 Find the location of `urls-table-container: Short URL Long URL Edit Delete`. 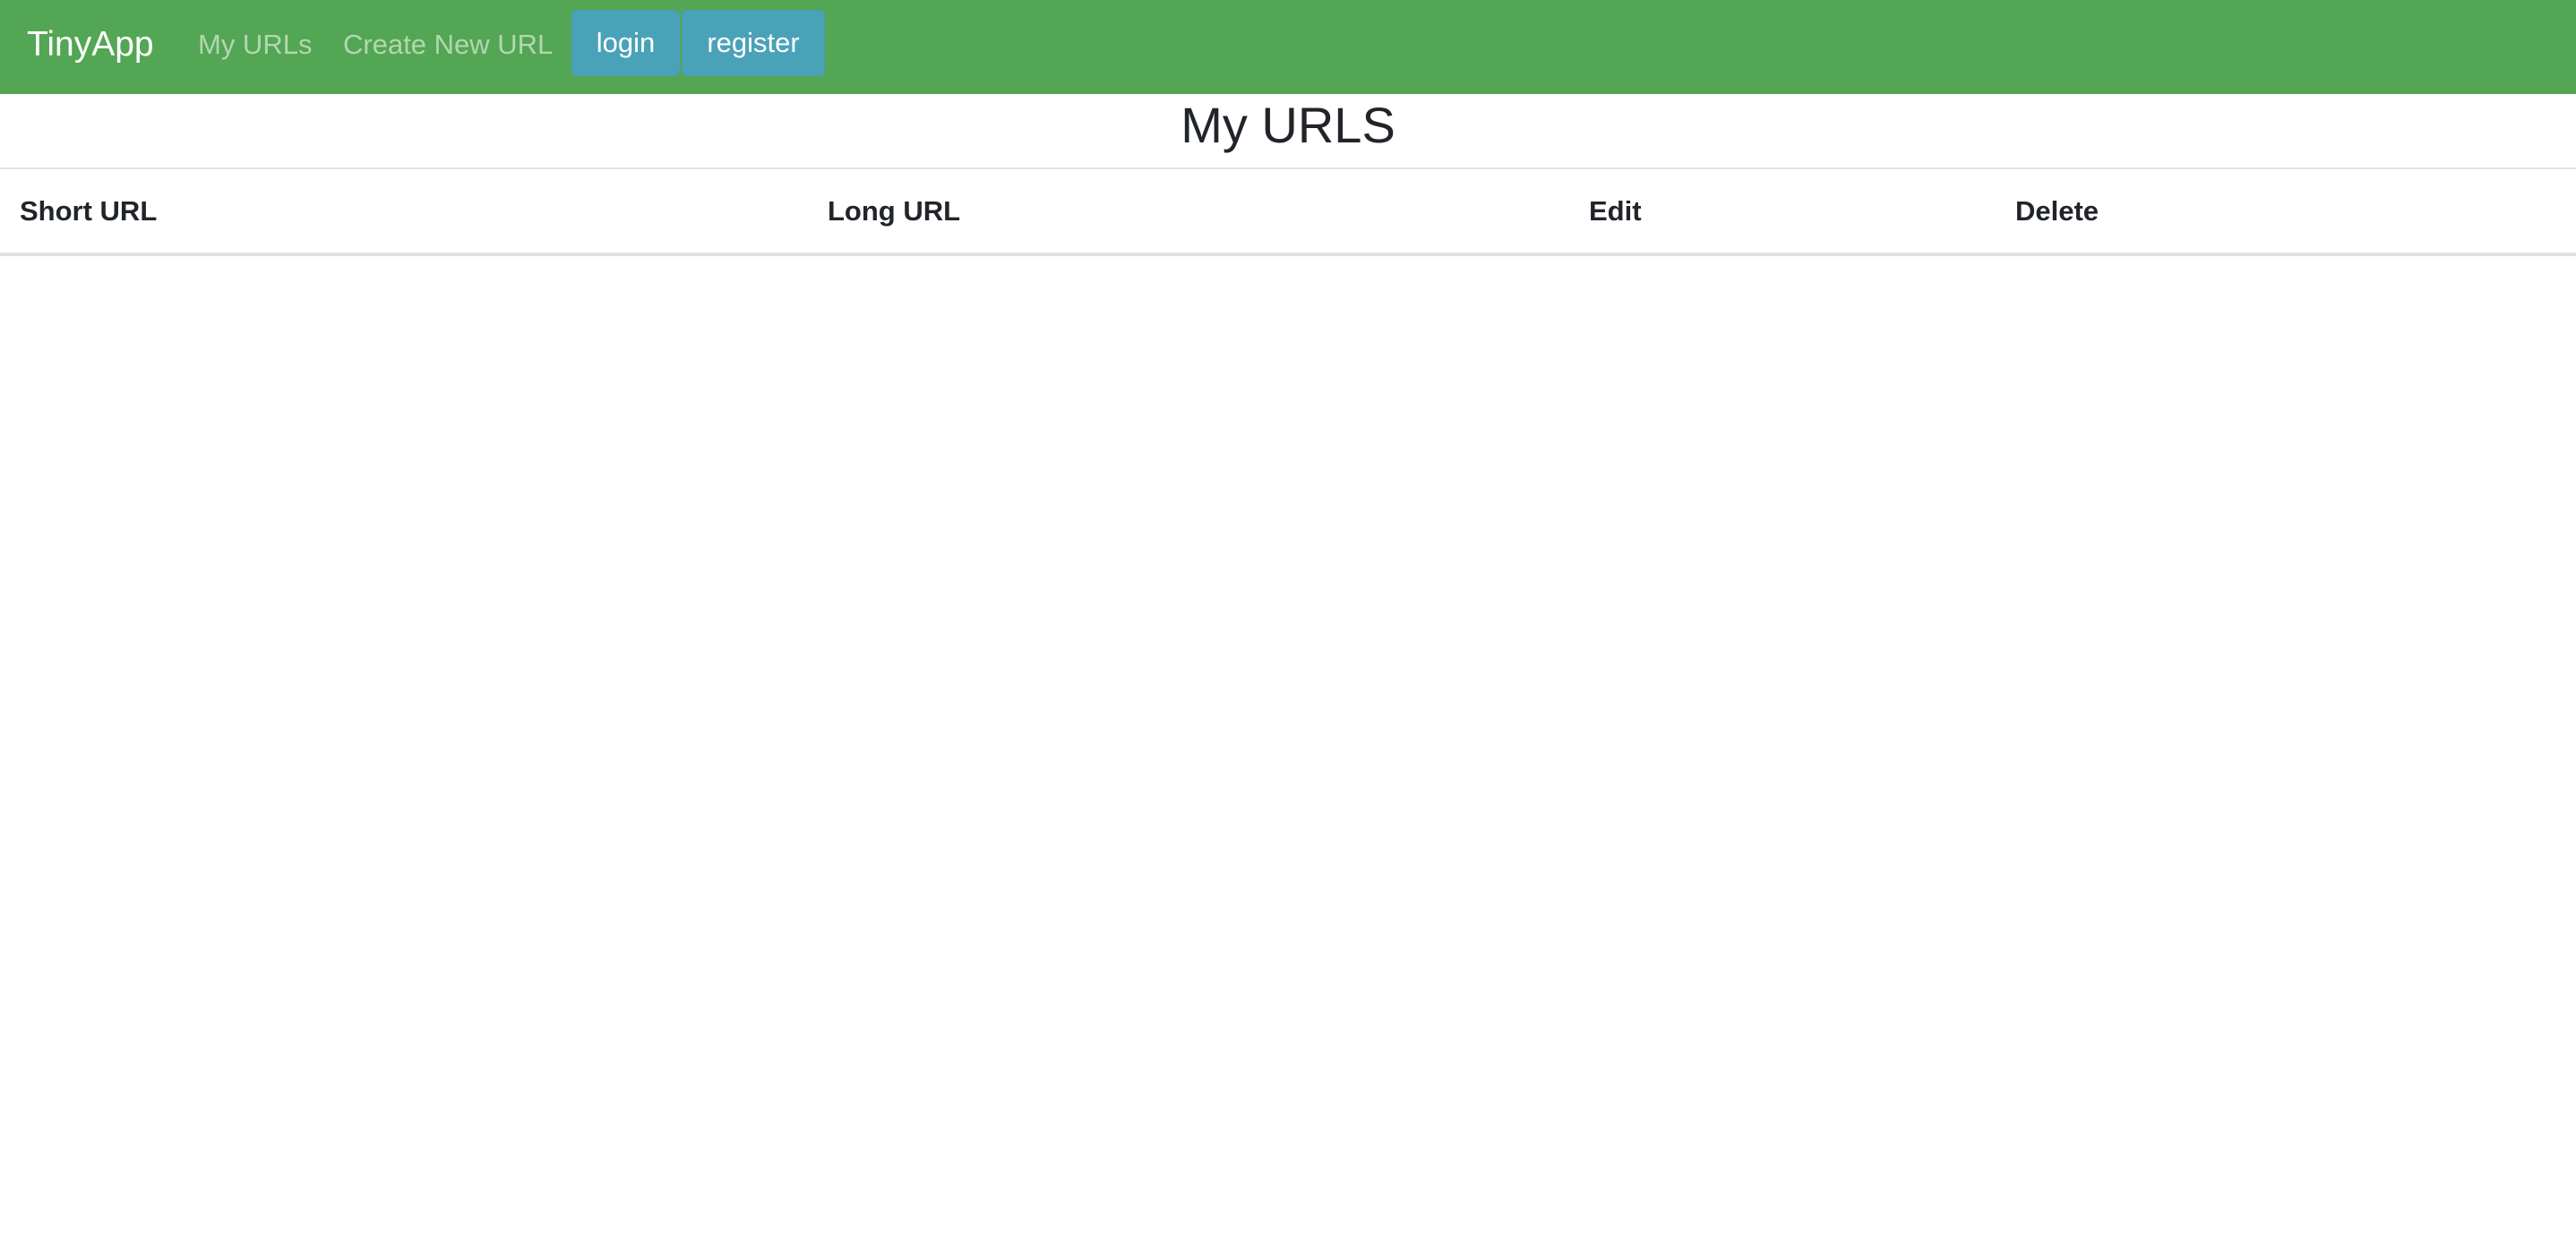

urls-table-container: Short URL Long URL Edit Delete is located at coordinates (1288, 211).